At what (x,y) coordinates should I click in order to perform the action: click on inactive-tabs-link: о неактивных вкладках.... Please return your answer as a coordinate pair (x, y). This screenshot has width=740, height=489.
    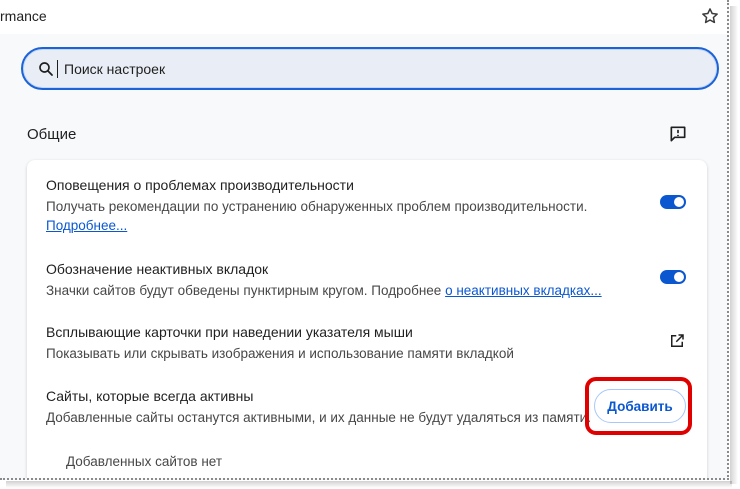
    Looking at the image, I should click on (523, 290).